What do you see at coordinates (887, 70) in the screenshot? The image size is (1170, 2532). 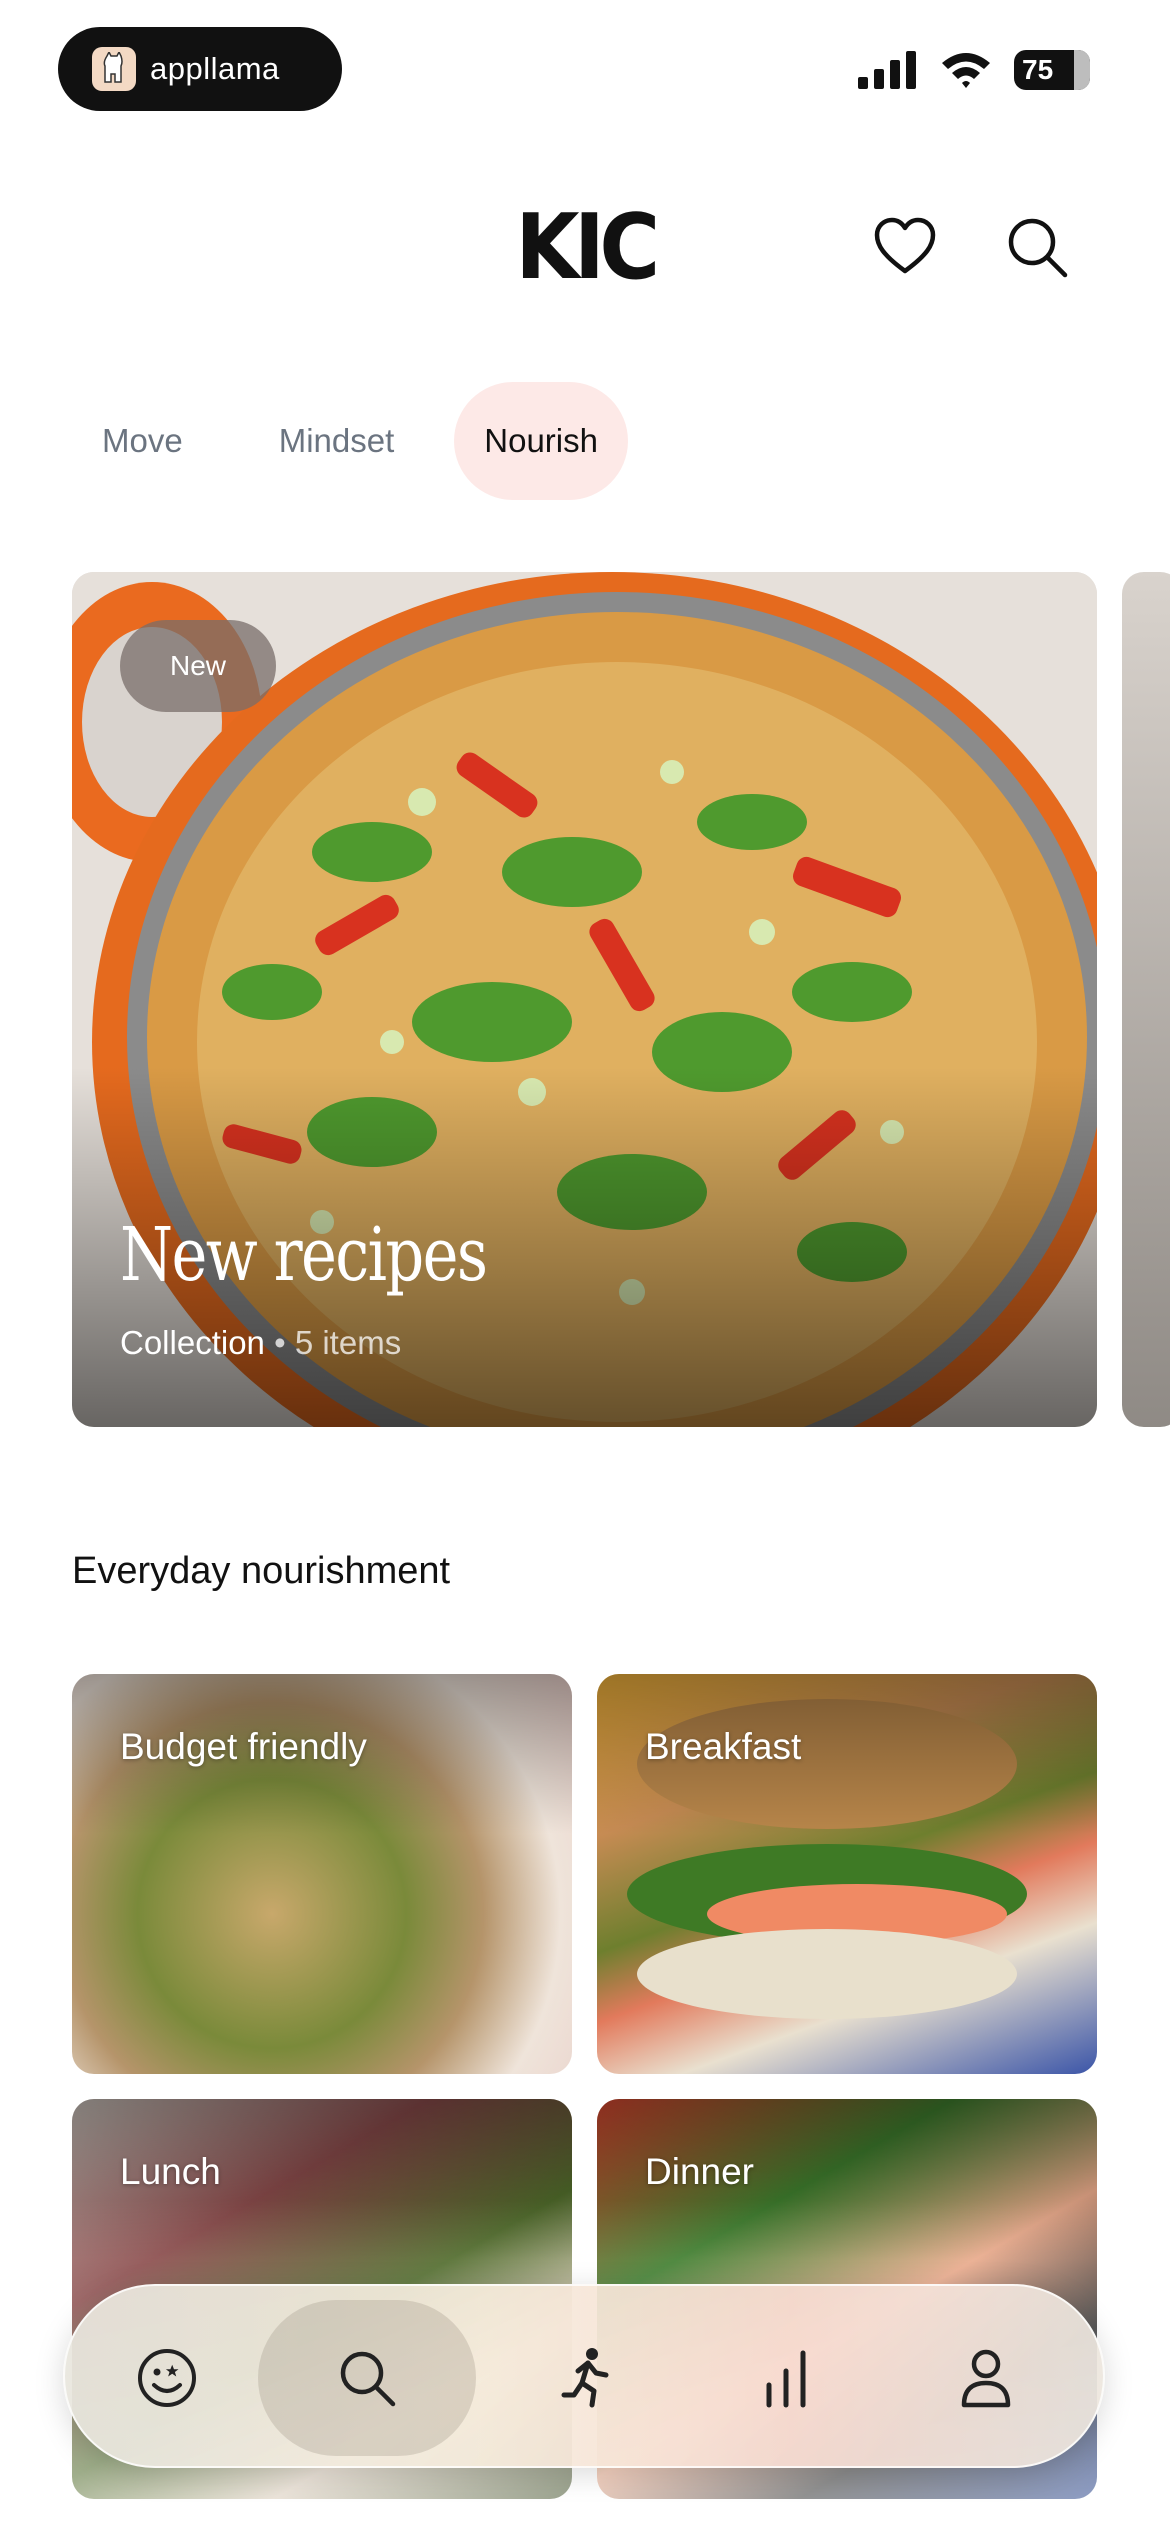 I see `cellular-signal-icon` at bounding box center [887, 70].